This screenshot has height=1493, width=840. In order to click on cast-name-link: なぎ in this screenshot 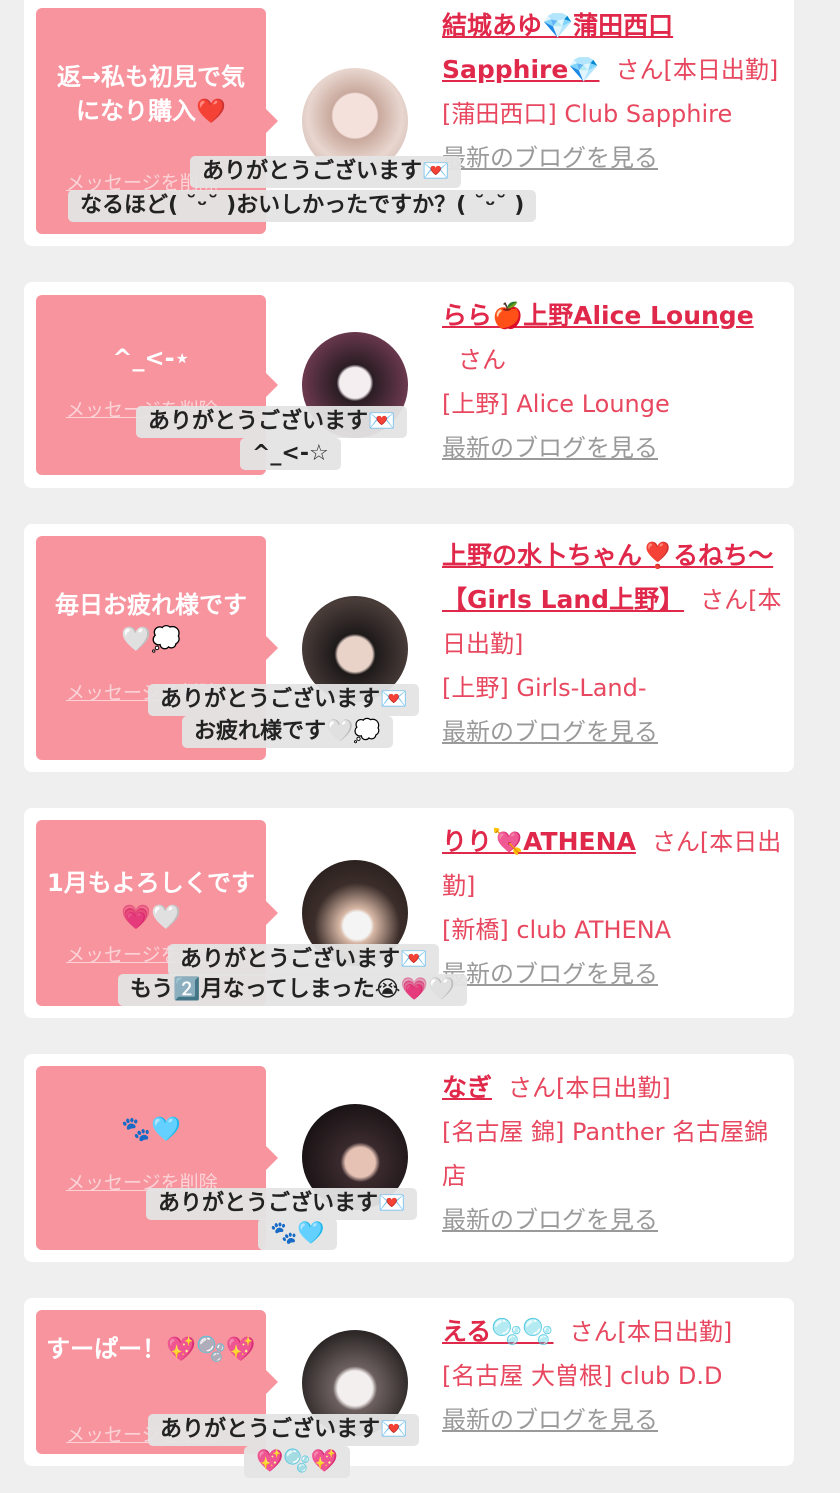, I will do `click(467, 1087)`.